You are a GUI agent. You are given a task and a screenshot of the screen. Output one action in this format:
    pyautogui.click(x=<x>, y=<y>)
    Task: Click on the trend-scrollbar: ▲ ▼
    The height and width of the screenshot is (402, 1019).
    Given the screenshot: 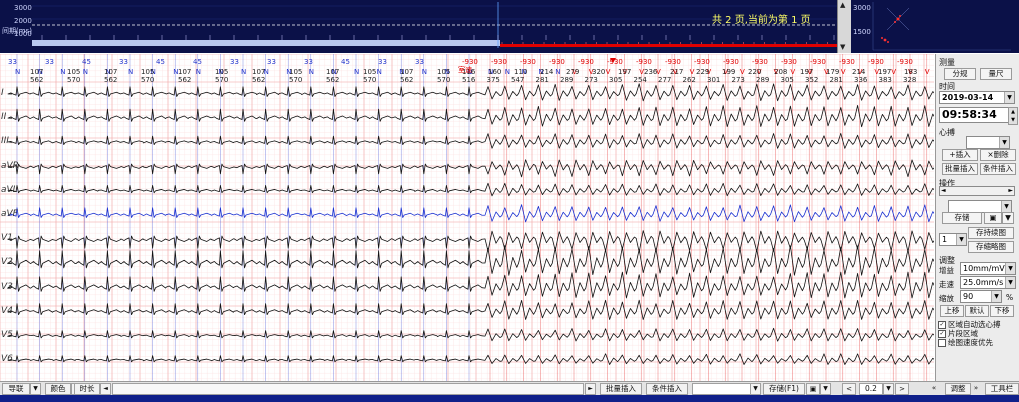 What is the action you would take?
    pyautogui.click(x=844, y=26)
    